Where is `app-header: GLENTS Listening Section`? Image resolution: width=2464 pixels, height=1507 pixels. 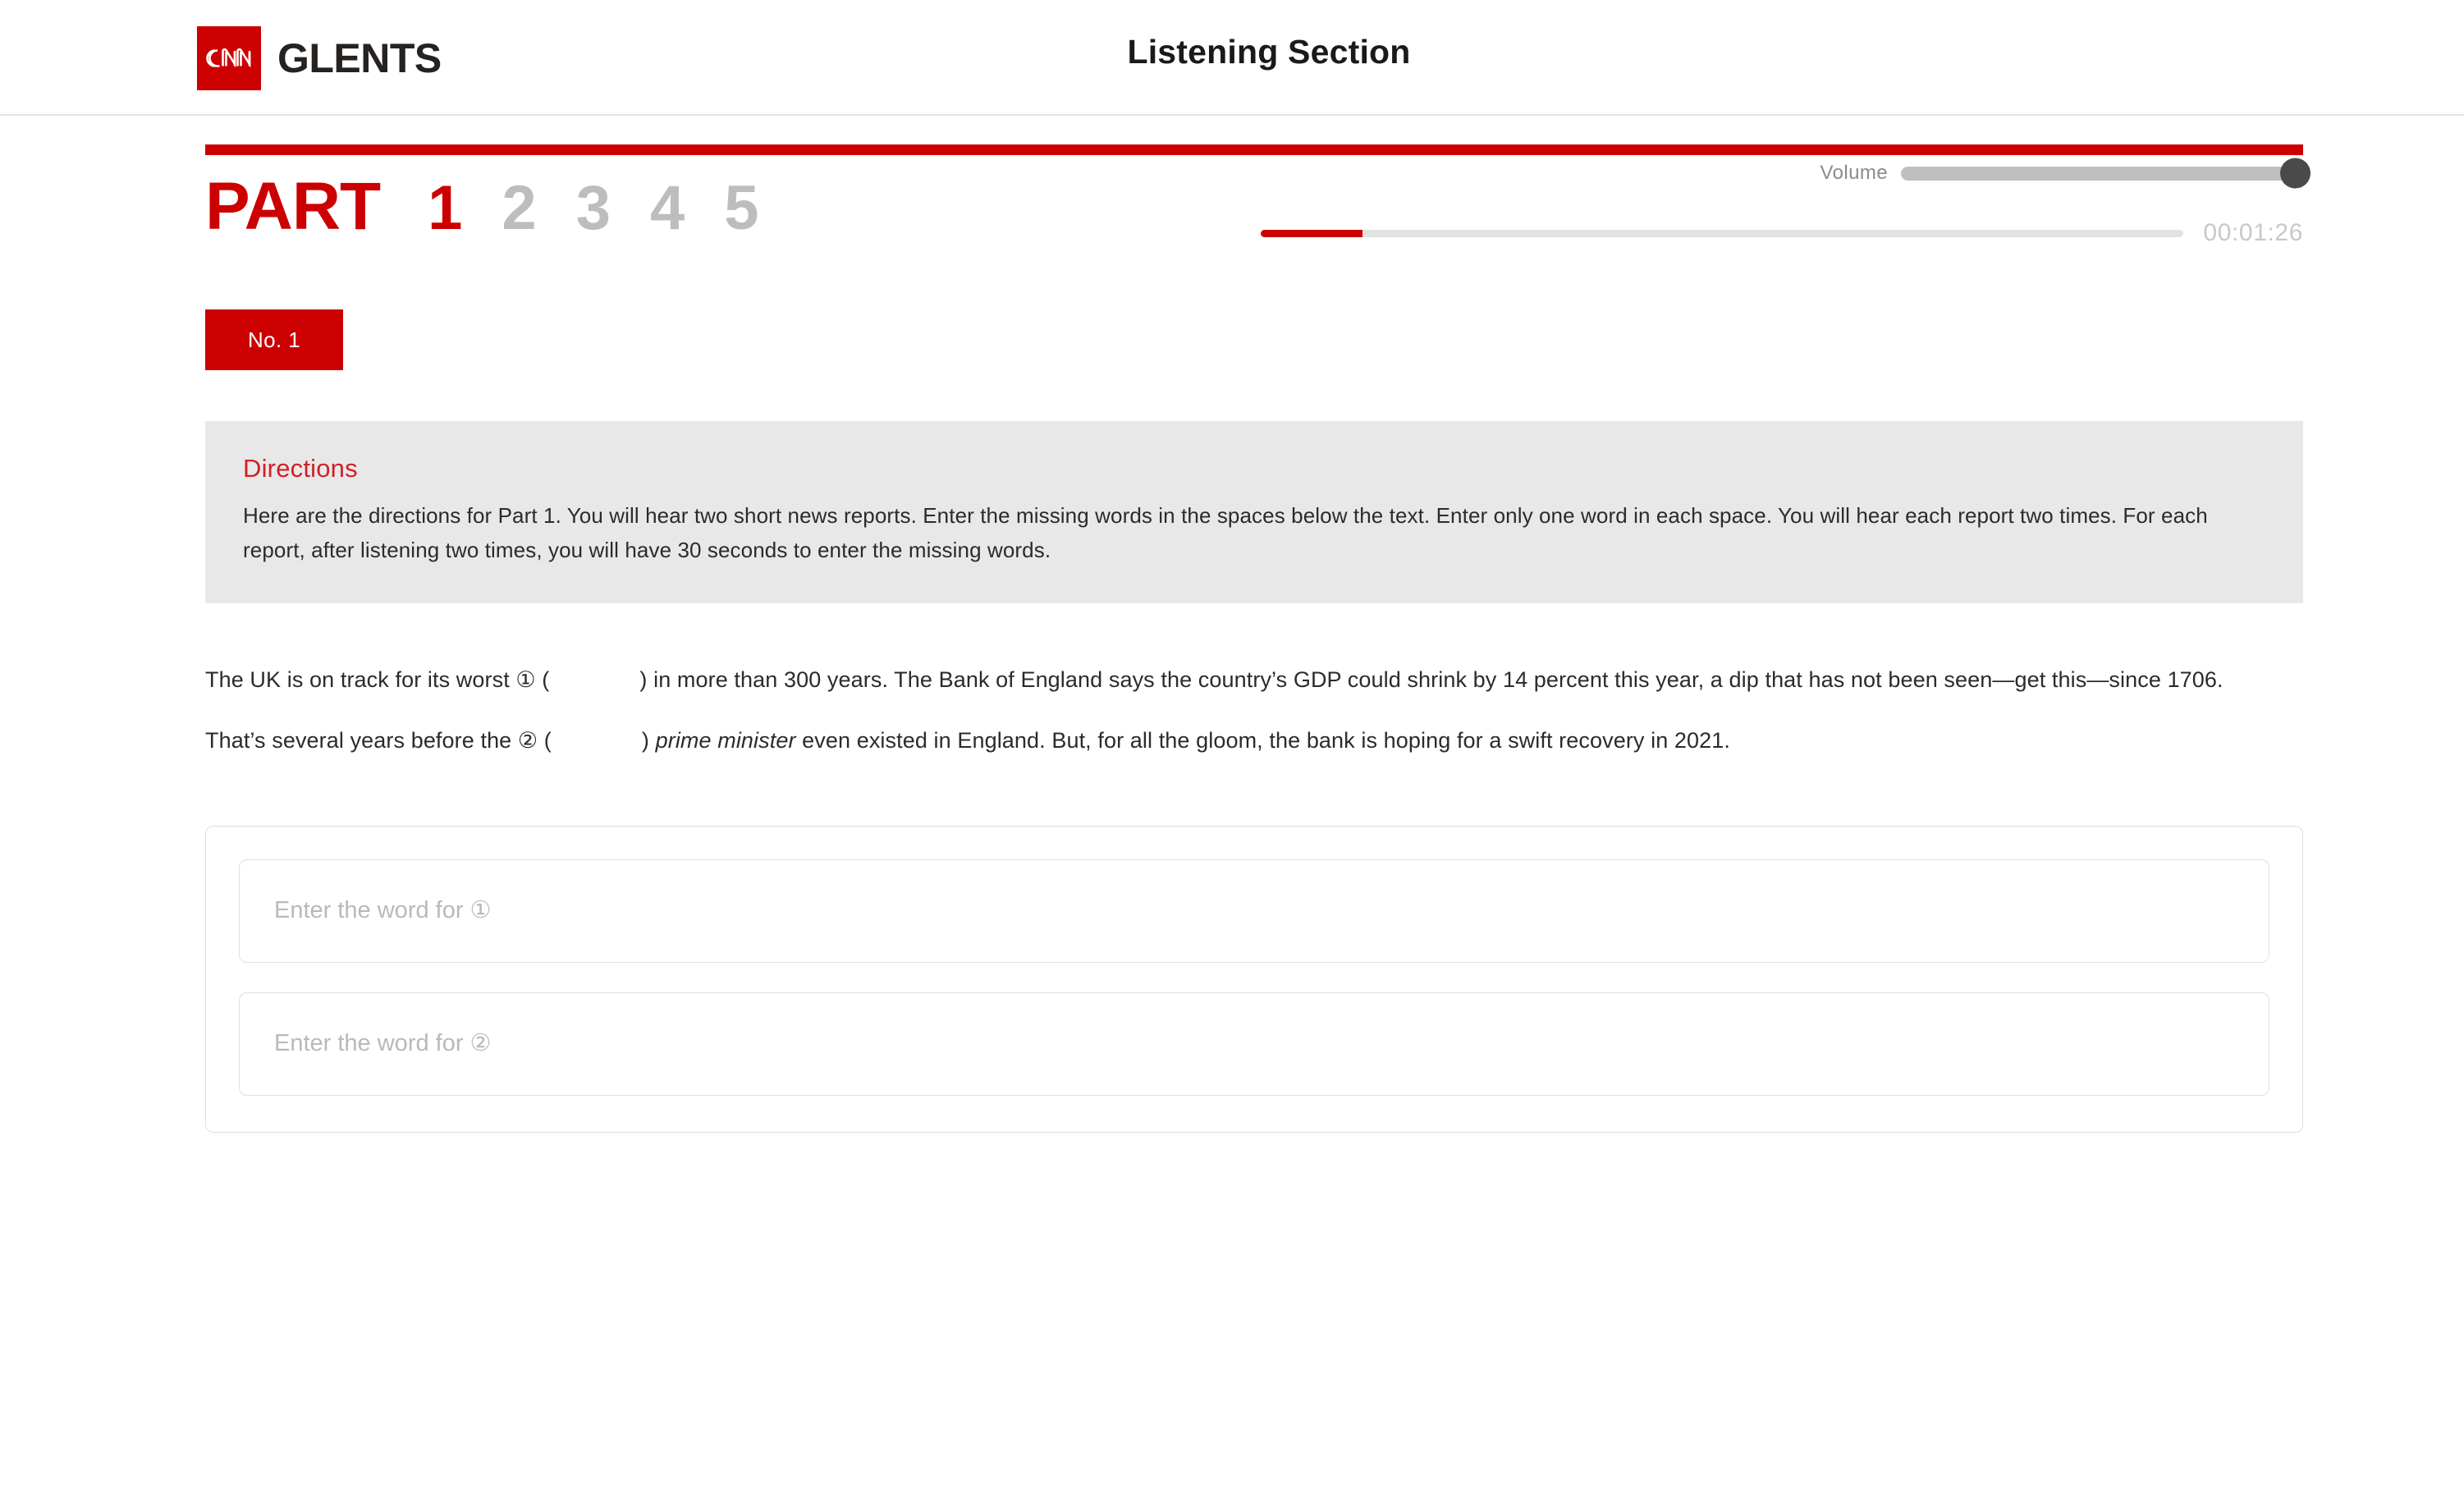
app-header: GLENTS Listening Section is located at coordinates (1232, 58).